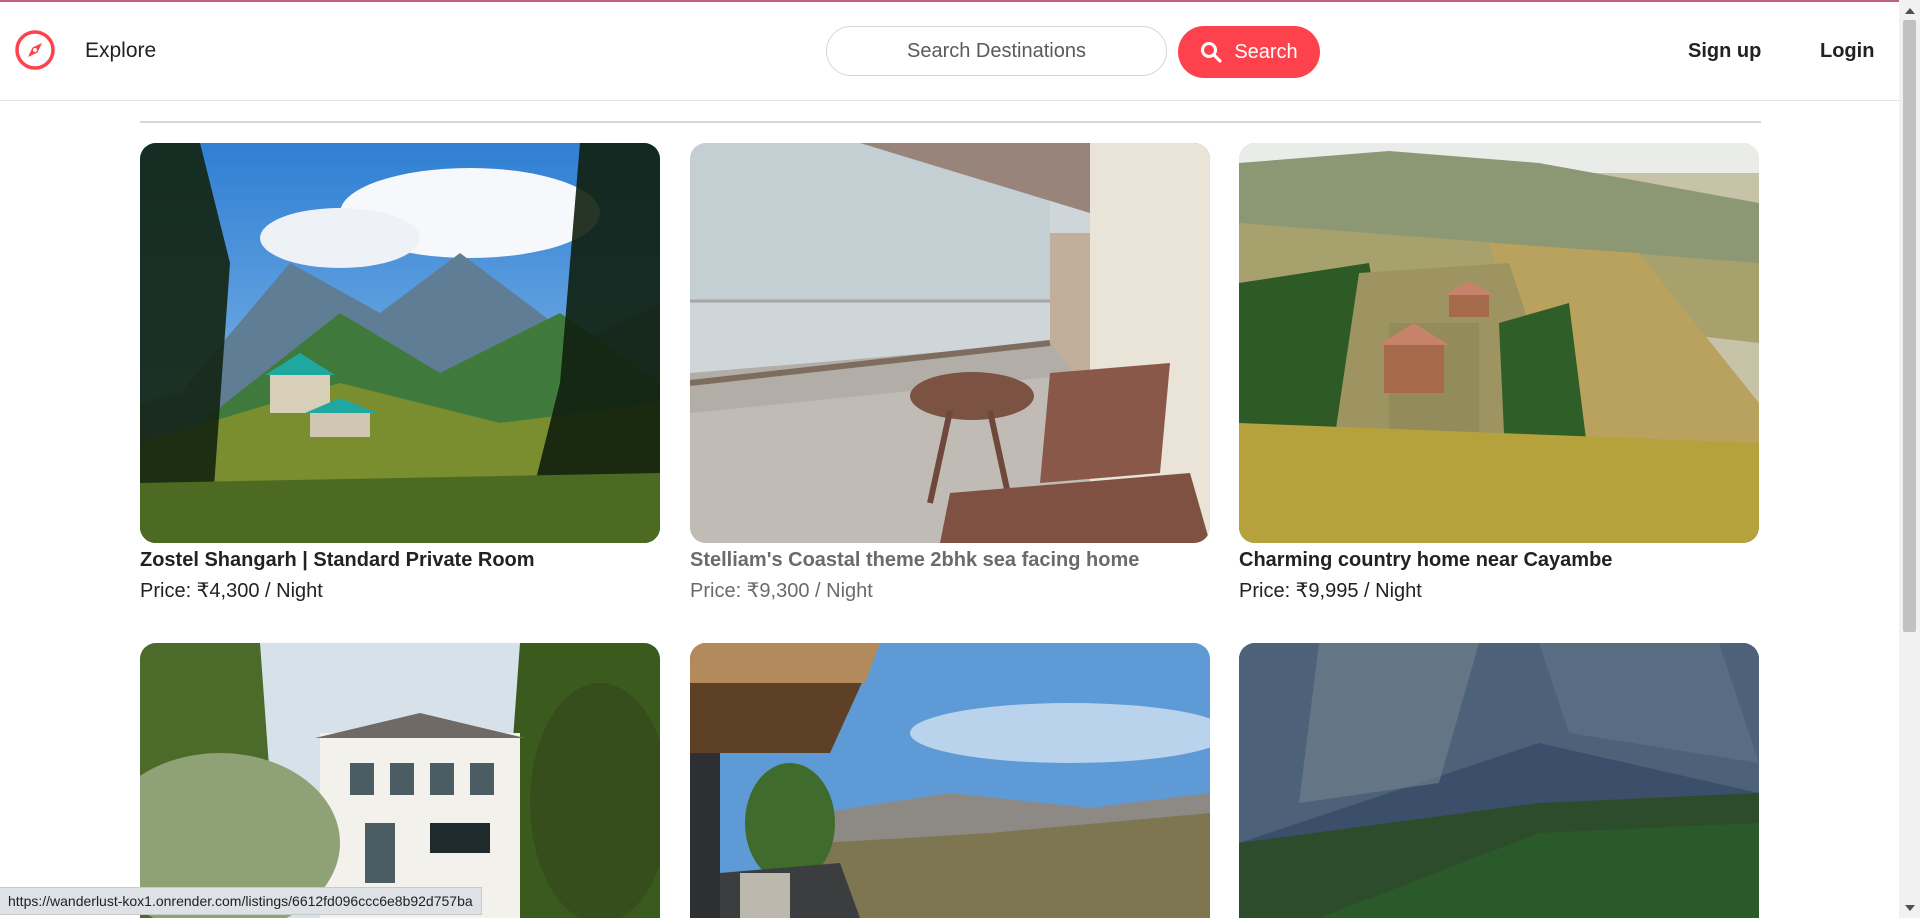  Describe the element at coordinates (231, 591) in the screenshot. I see `listing-price: Price: ₹4,300 / Night` at that location.